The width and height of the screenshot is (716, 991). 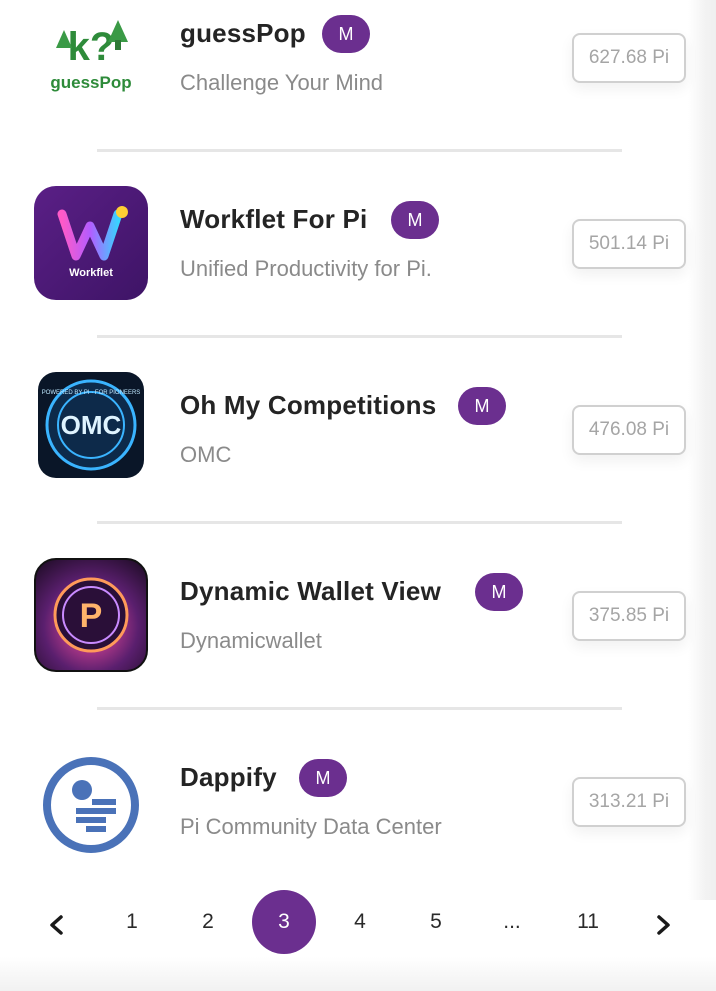 I want to click on price-button: 476.08 Pi, so click(x=629, y=430).